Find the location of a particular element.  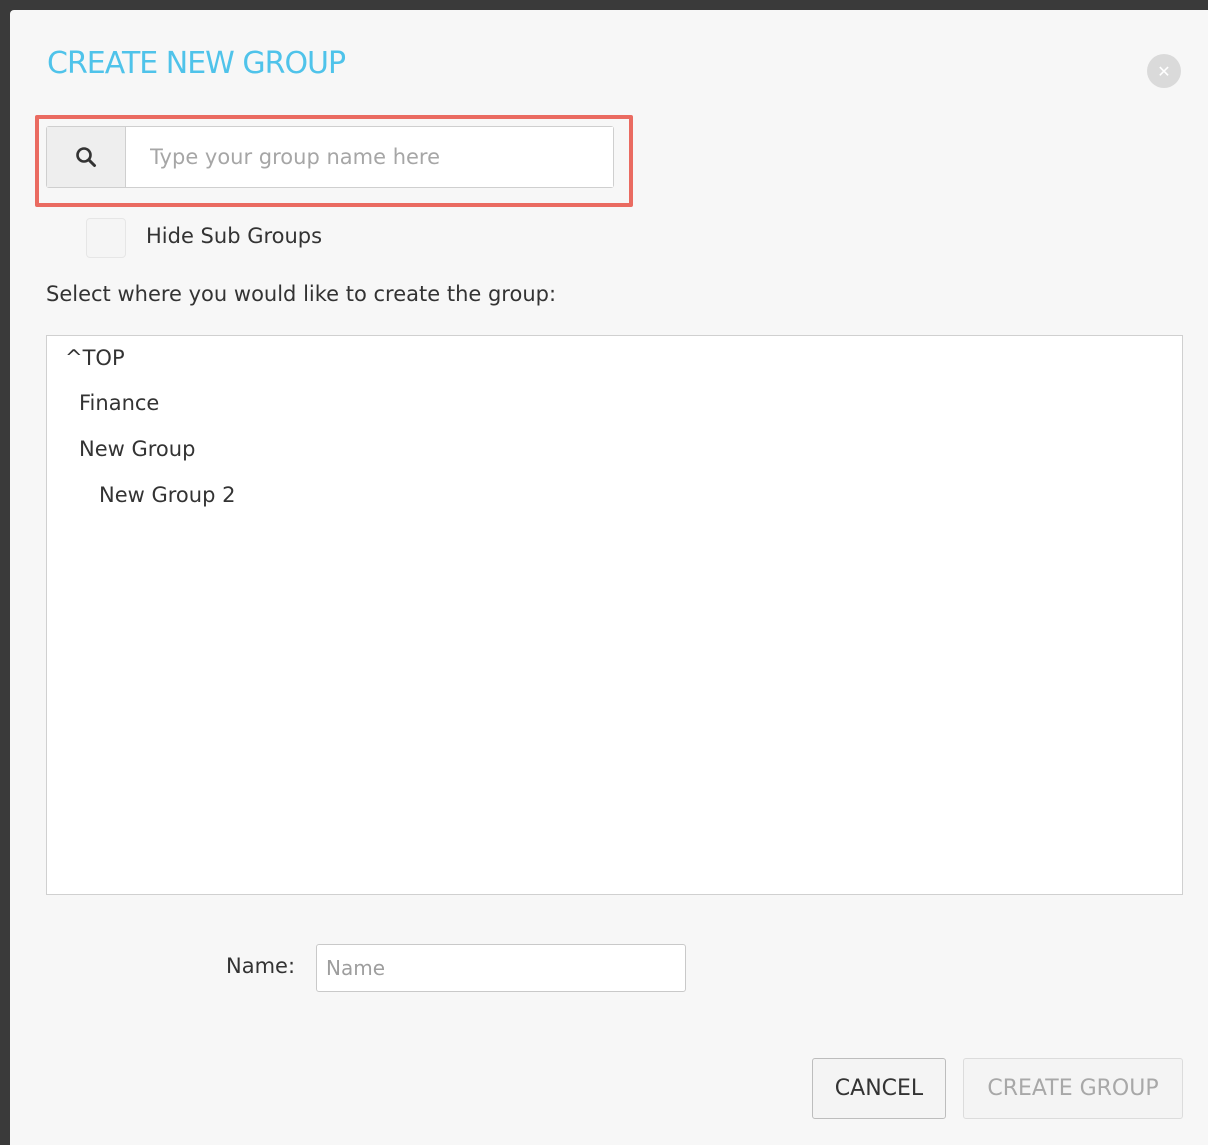

close-button: ✕ is located at coordinates (1164, 71).